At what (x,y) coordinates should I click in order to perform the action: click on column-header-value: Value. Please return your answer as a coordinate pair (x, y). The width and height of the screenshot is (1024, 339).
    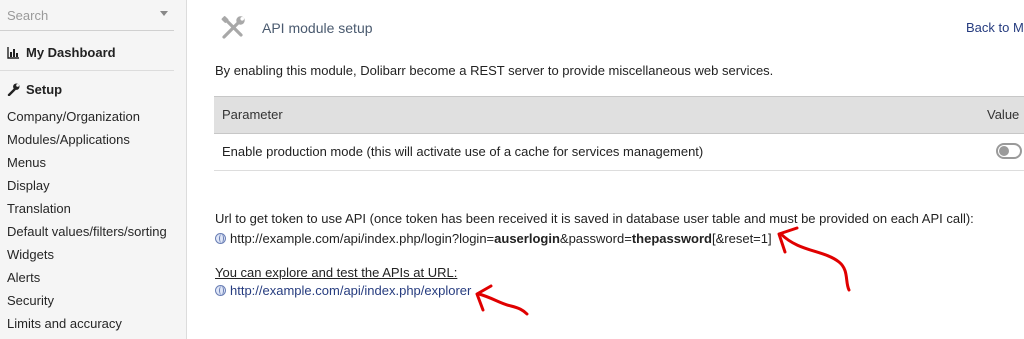
    Looking at the image, I should click on (1003, 114).